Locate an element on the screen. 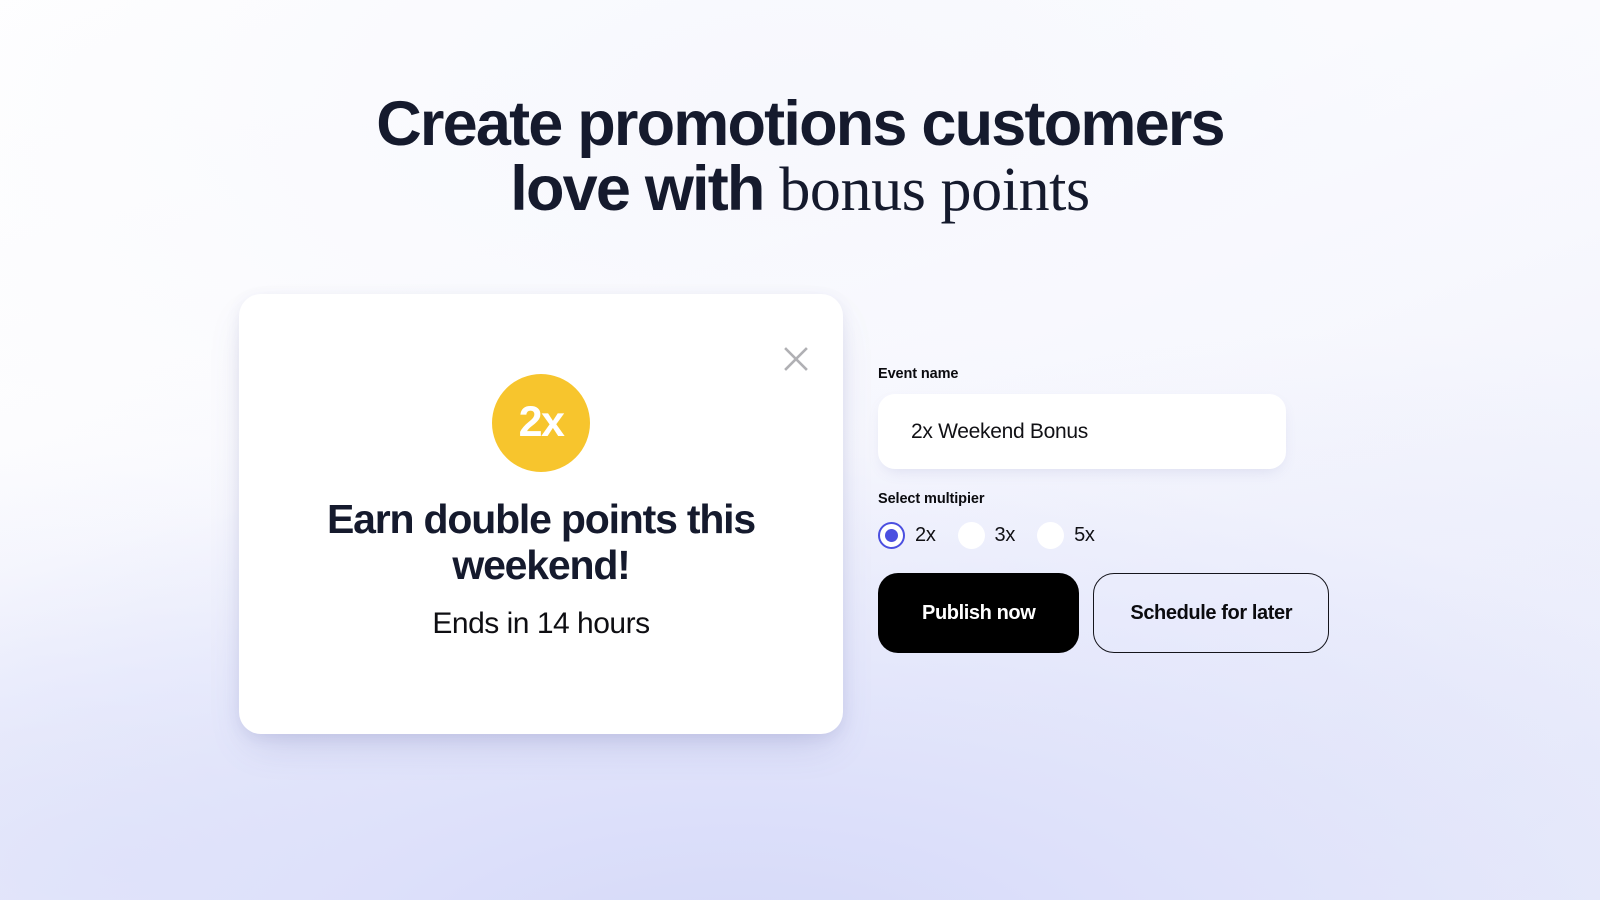  multiplier-badge: 2x is located at coordinates (541, 423).